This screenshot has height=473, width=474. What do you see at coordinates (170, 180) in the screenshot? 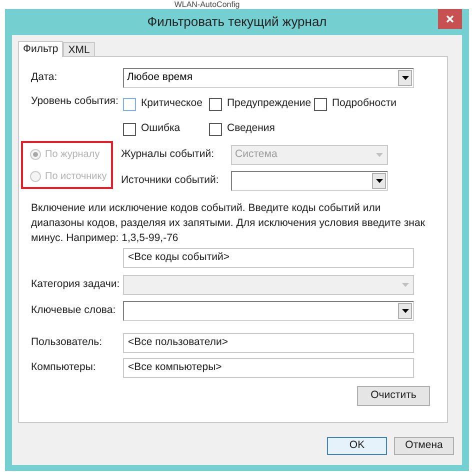
I see `event-sources-label: Источники событий:` at bounding box center [170, 180].